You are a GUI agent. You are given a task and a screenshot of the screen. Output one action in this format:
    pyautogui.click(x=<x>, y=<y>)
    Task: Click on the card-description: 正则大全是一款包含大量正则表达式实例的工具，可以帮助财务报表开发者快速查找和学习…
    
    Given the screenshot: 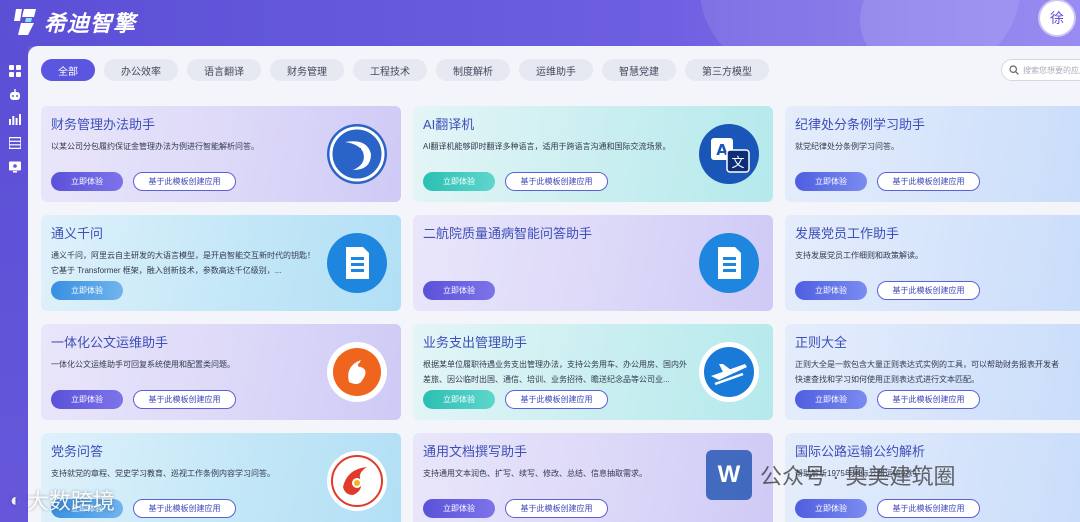 What is the action you would take?
    pyautogui.click(x=927, y=372)
    